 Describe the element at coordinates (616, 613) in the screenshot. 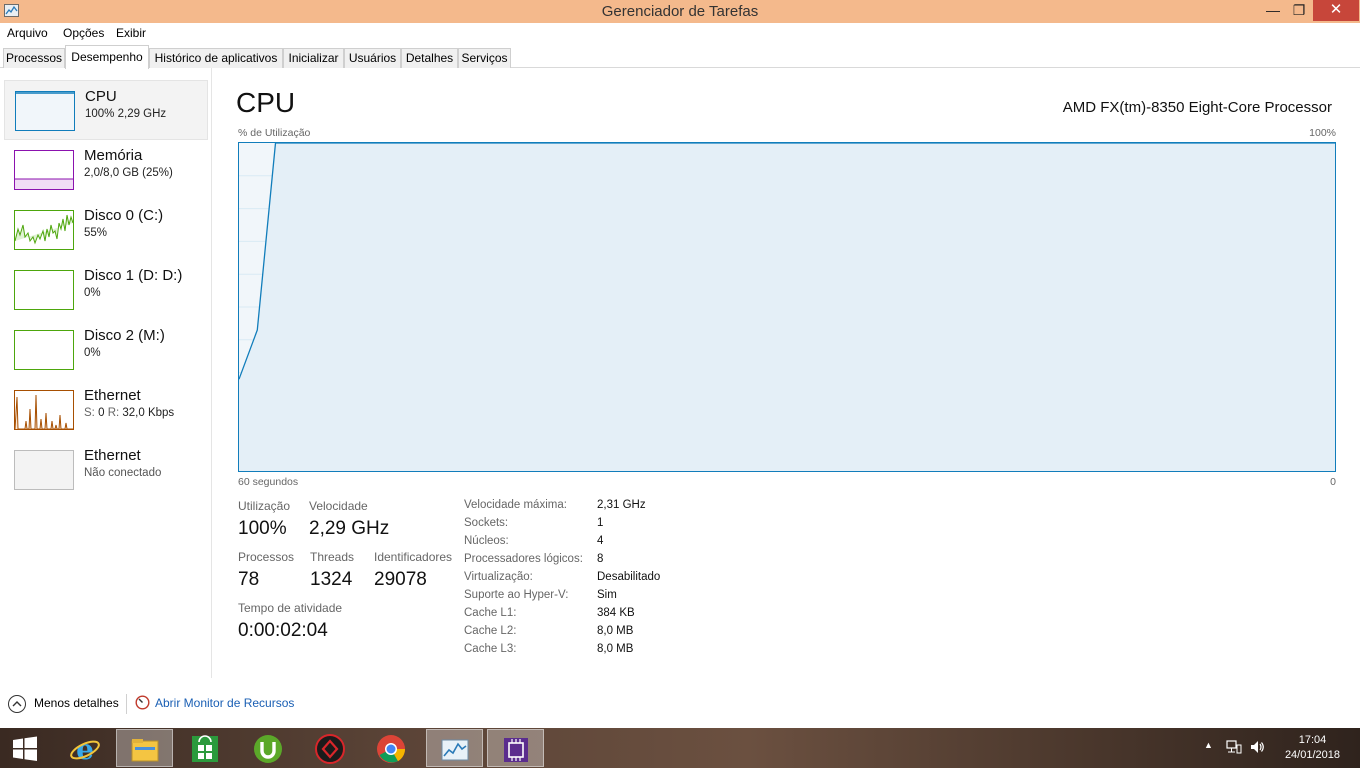

I see `spec-value: 384 KB` at that location.